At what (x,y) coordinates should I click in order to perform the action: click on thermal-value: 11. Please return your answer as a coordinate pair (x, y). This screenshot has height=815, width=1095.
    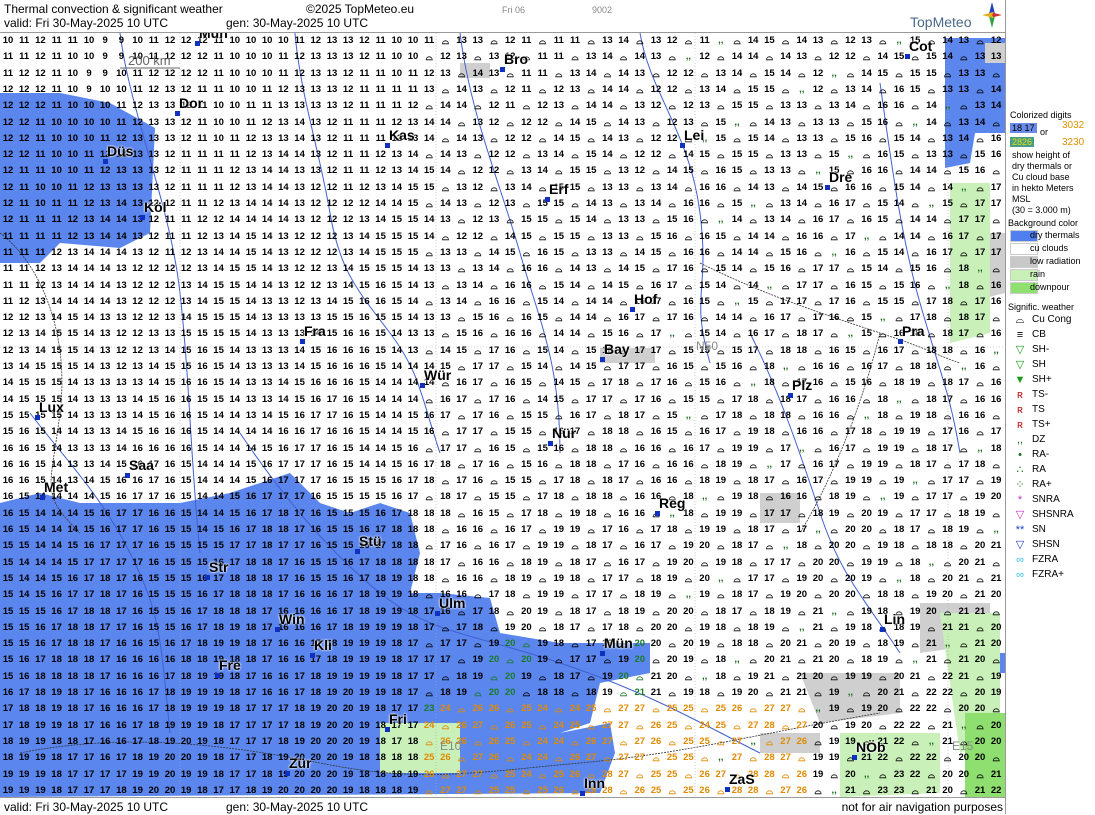
    Looking at the image, I should click on (348, 187).